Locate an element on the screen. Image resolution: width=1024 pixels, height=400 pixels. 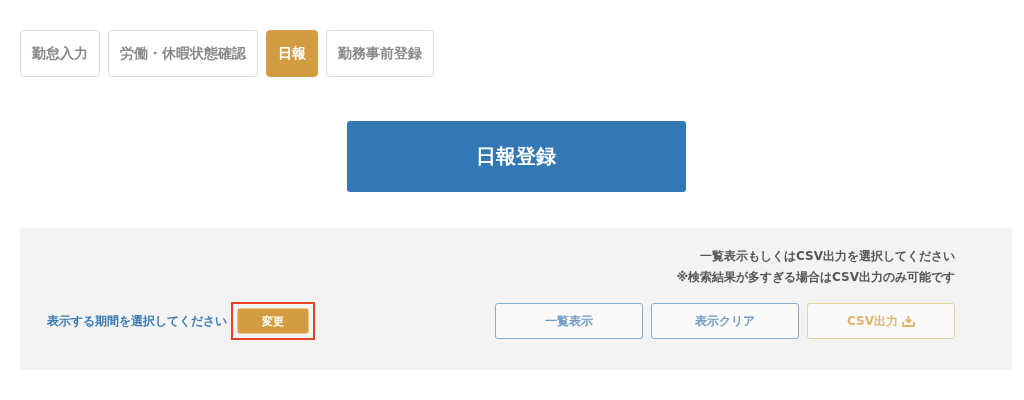
tab: 勤怠入力 is located at coordinates (60, 53).